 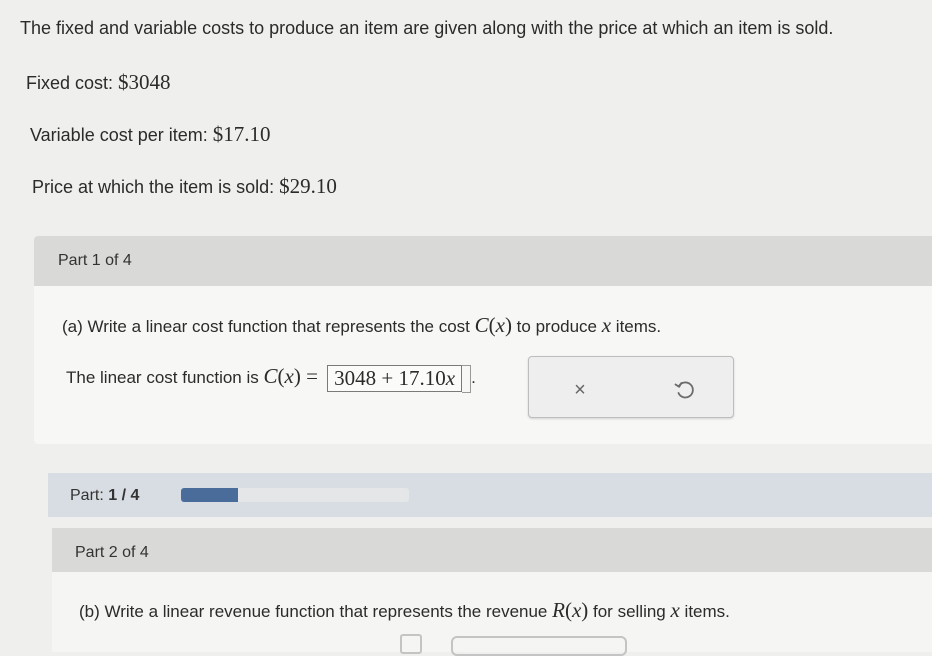 What do you see at coordinates (295, 495) in the screenshot?
I see `progress-bar` at bounding box center [295, 495].